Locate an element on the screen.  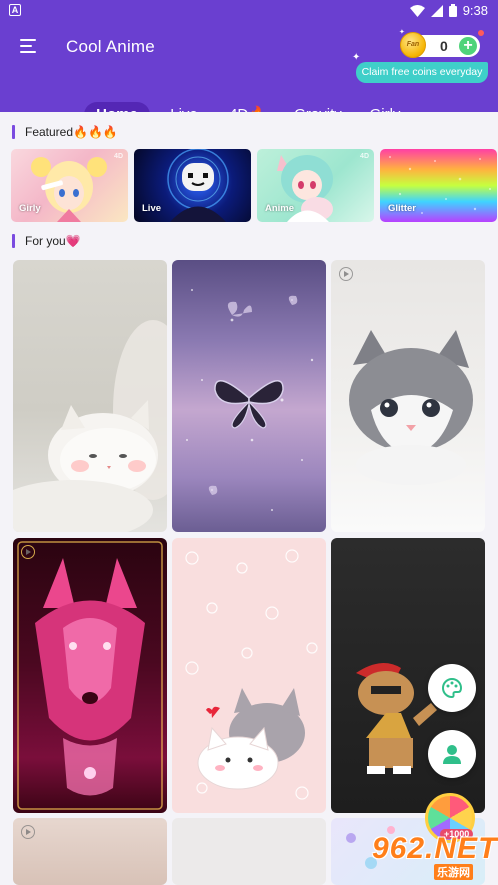
featured-label: Girly is located at coordinates (30, 208).